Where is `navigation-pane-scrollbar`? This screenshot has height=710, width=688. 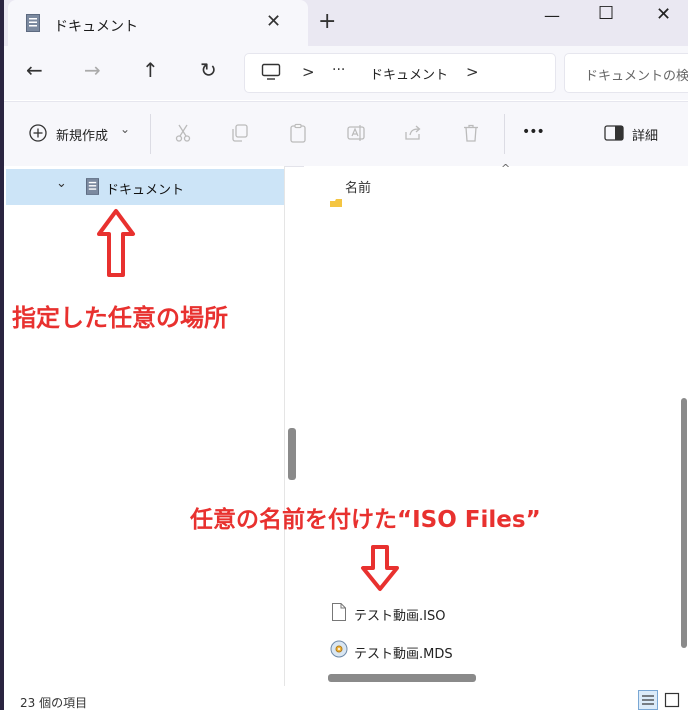
navigation-pane-scrollbar is located at coordinates (292, 454).